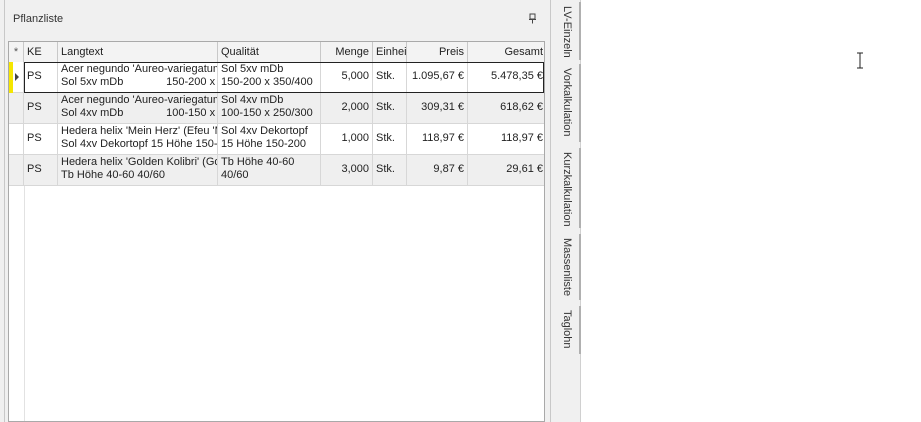 The width and height of the screenshot is (921, 422). What do you see at coordinates (506, 108) in the screenshot?
I see `cell-gesamt: 618,62 €` at bounding box center [506, 108].